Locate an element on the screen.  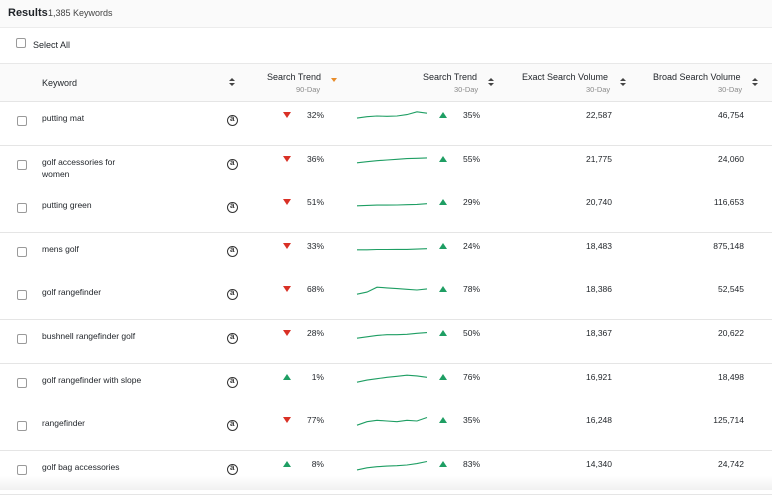
broad-volume-cell: 875,148 is located at coordinates (728, 245).